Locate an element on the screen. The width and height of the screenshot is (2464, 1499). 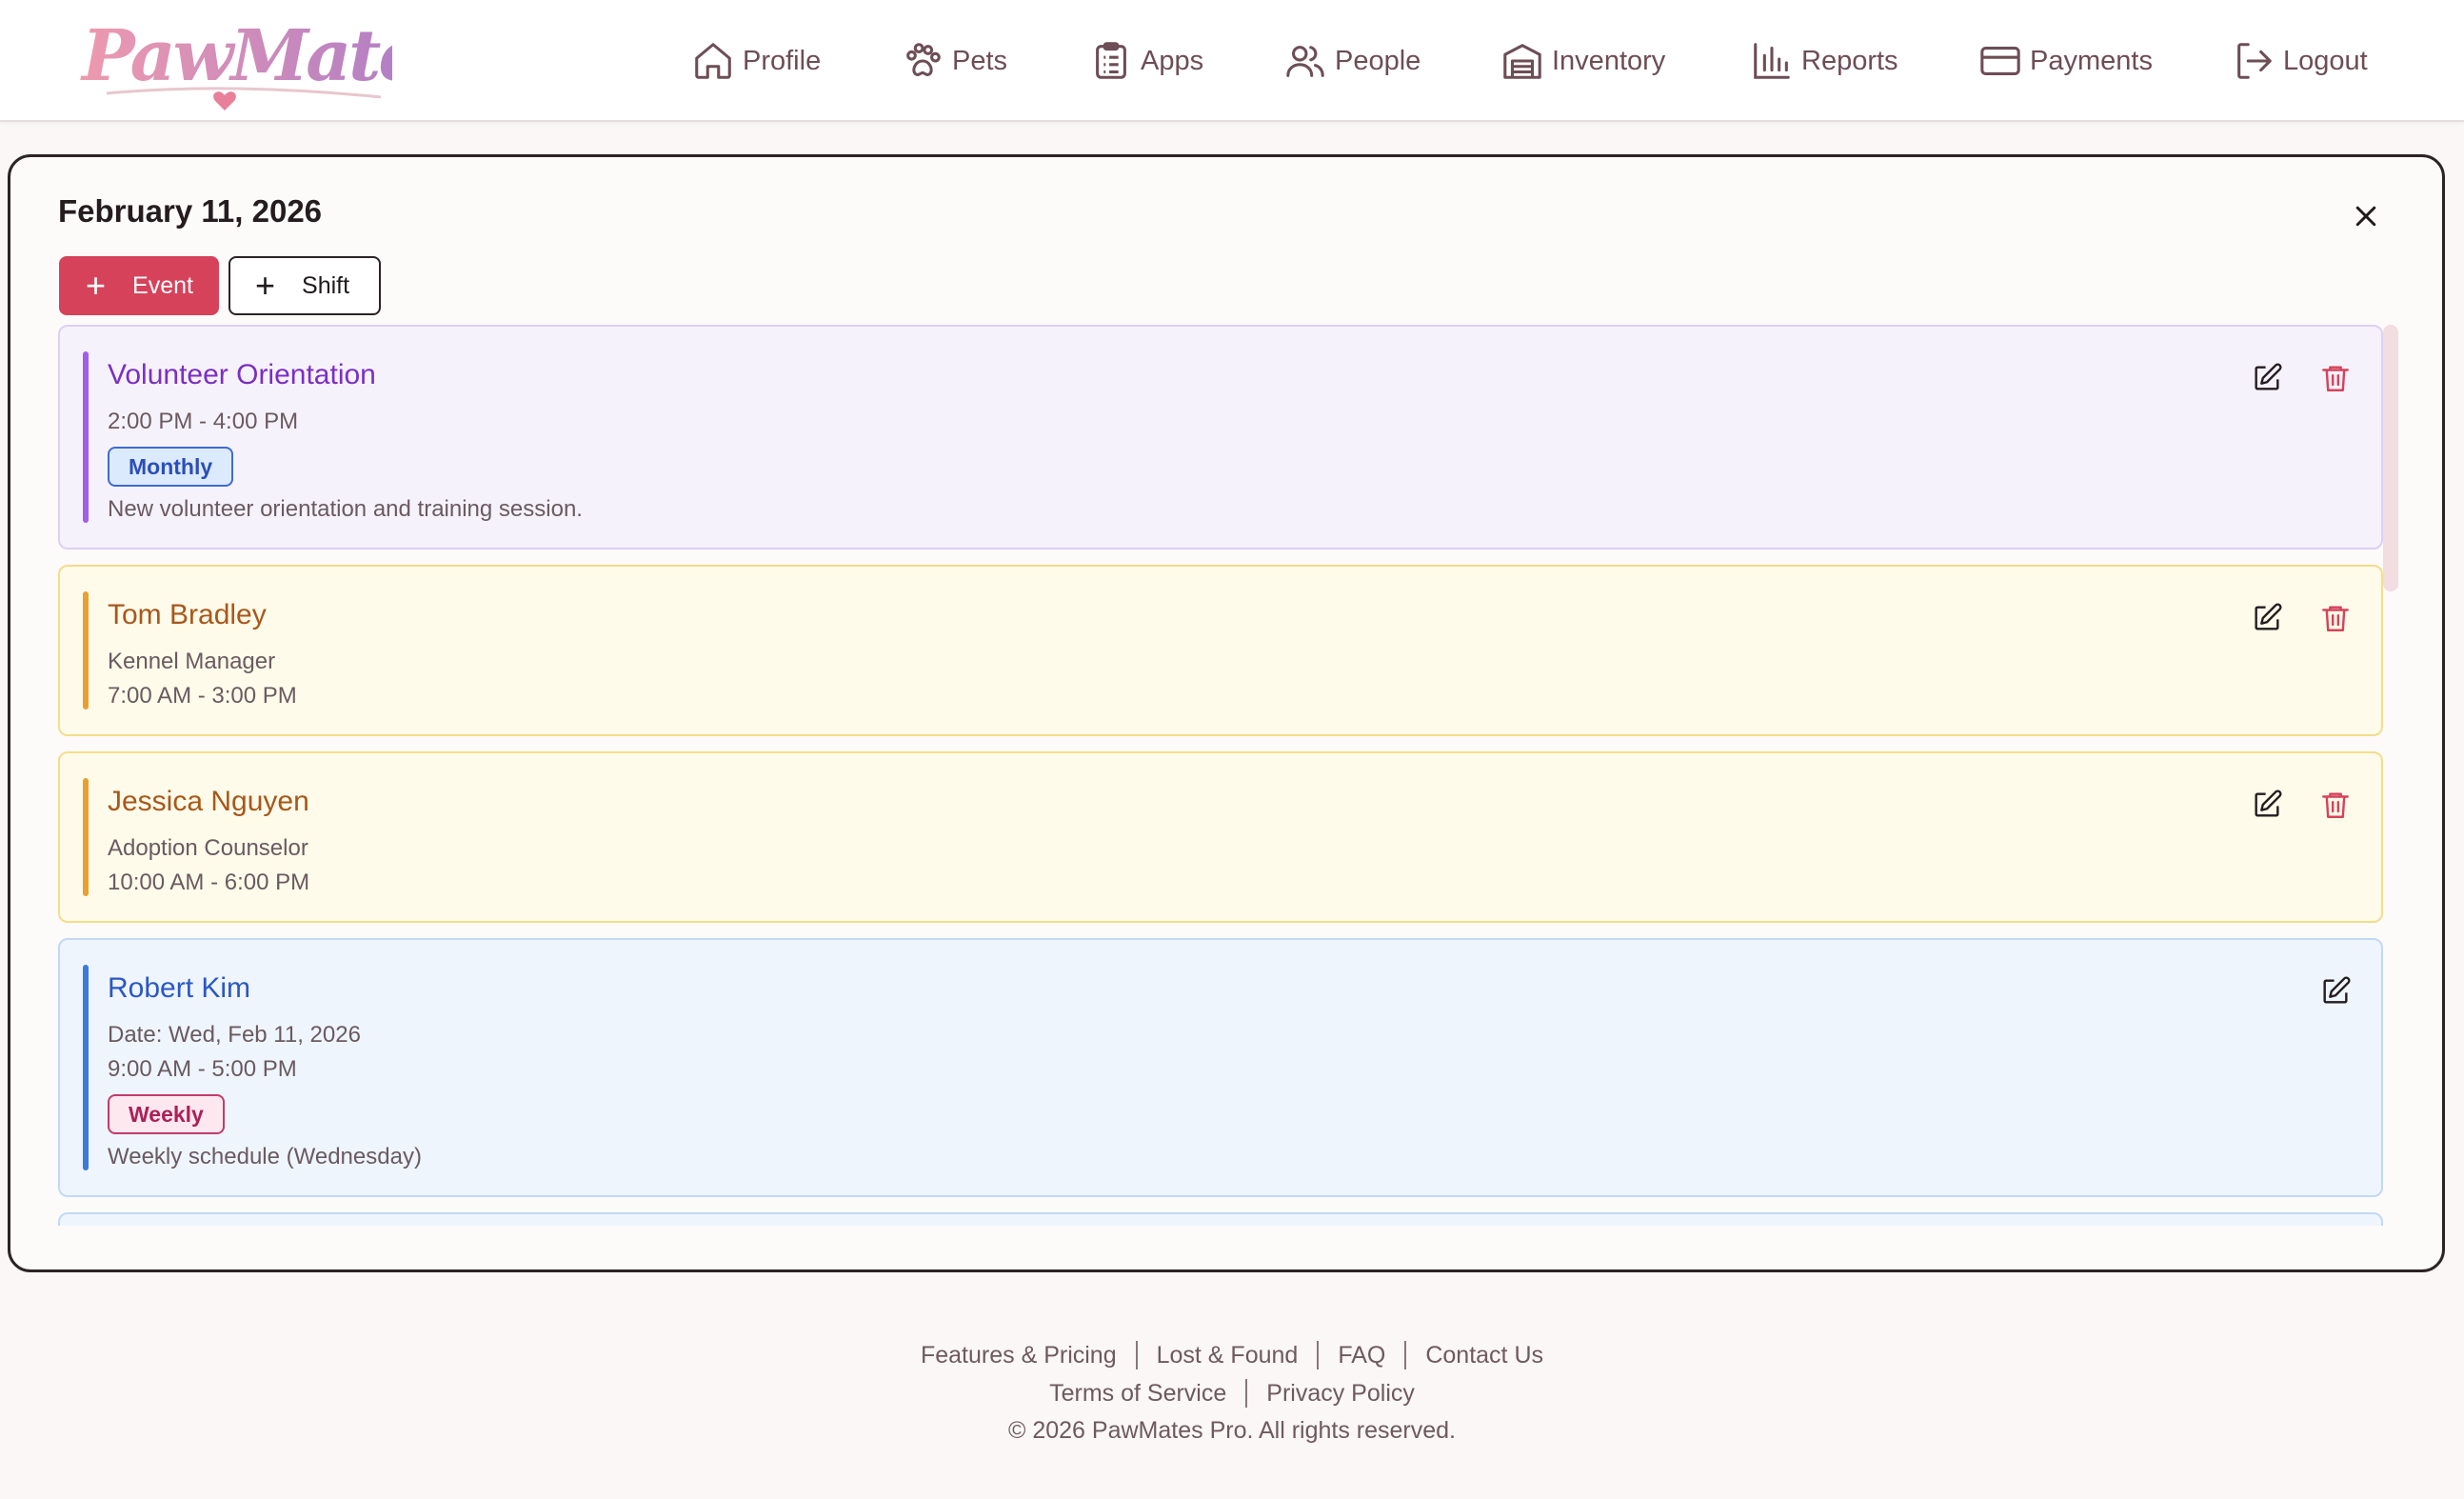
add-shift-button: + Shift is located at coordinates (305, 285).